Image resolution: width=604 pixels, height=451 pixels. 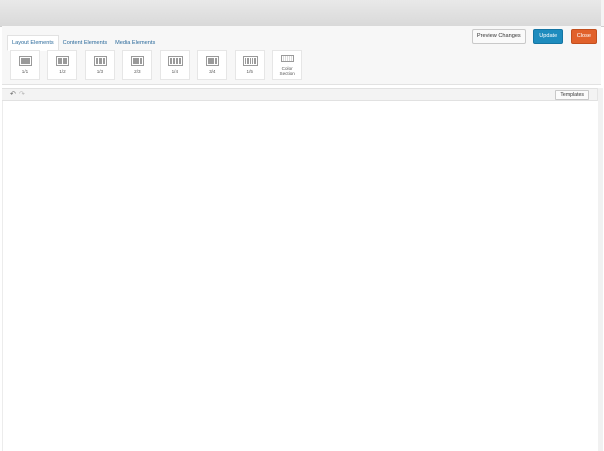 What do you see at coordinates (63, 61) in the screenshot?
I see `column-1-2-icon` at bounding box center [63, 61].